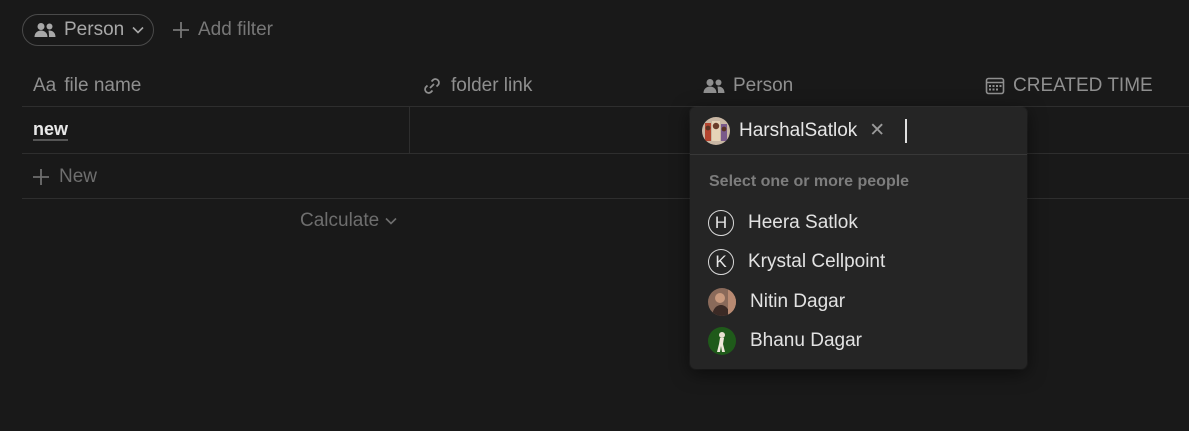 The width and height of the screenshot is (1189, 431). Describe the element at coordinates (877, 130) in the screenshot. I see `remove-person-icon: ✕` at that location.